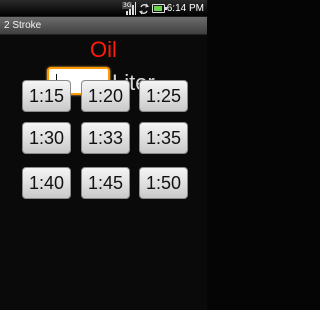 The height and width of the screenshot is (310, 320). I want to click on ratio-button-1-50: 1:50, so click(163, 183).